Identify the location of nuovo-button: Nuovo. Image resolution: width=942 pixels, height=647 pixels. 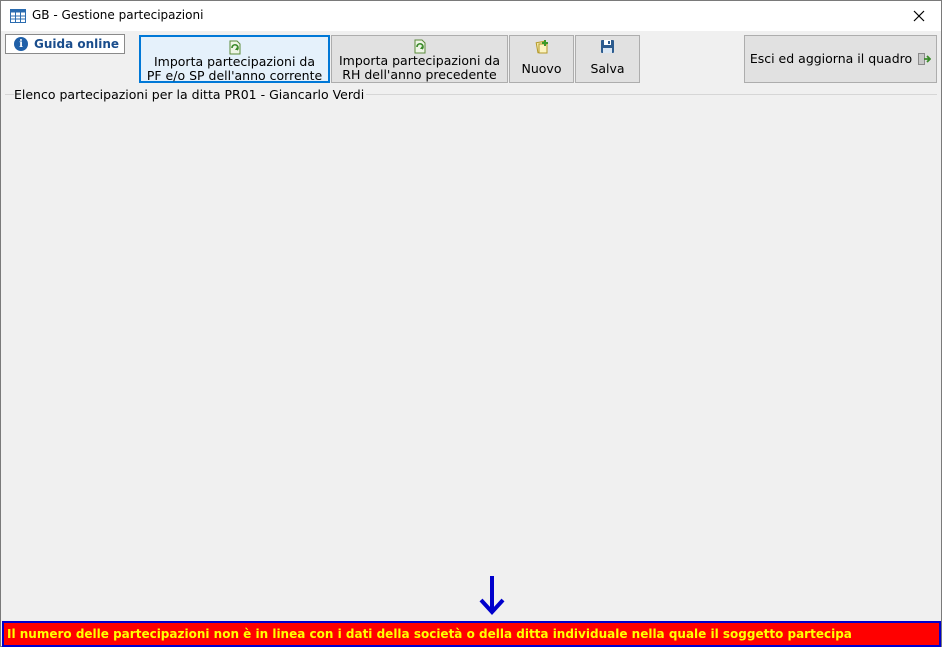
(541, 59).